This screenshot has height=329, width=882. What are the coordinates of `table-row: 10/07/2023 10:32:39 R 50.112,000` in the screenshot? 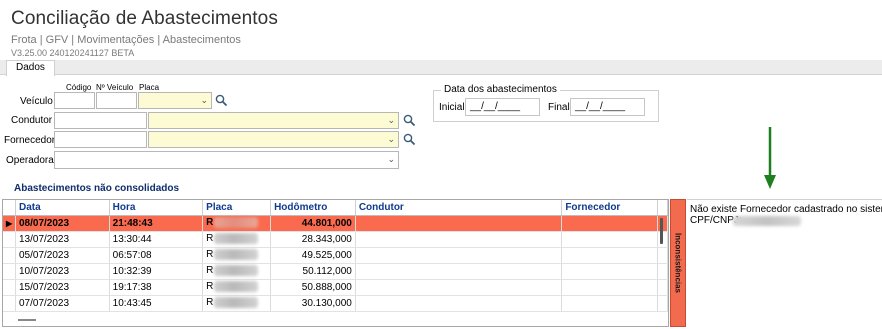 It's located at (335, 271).